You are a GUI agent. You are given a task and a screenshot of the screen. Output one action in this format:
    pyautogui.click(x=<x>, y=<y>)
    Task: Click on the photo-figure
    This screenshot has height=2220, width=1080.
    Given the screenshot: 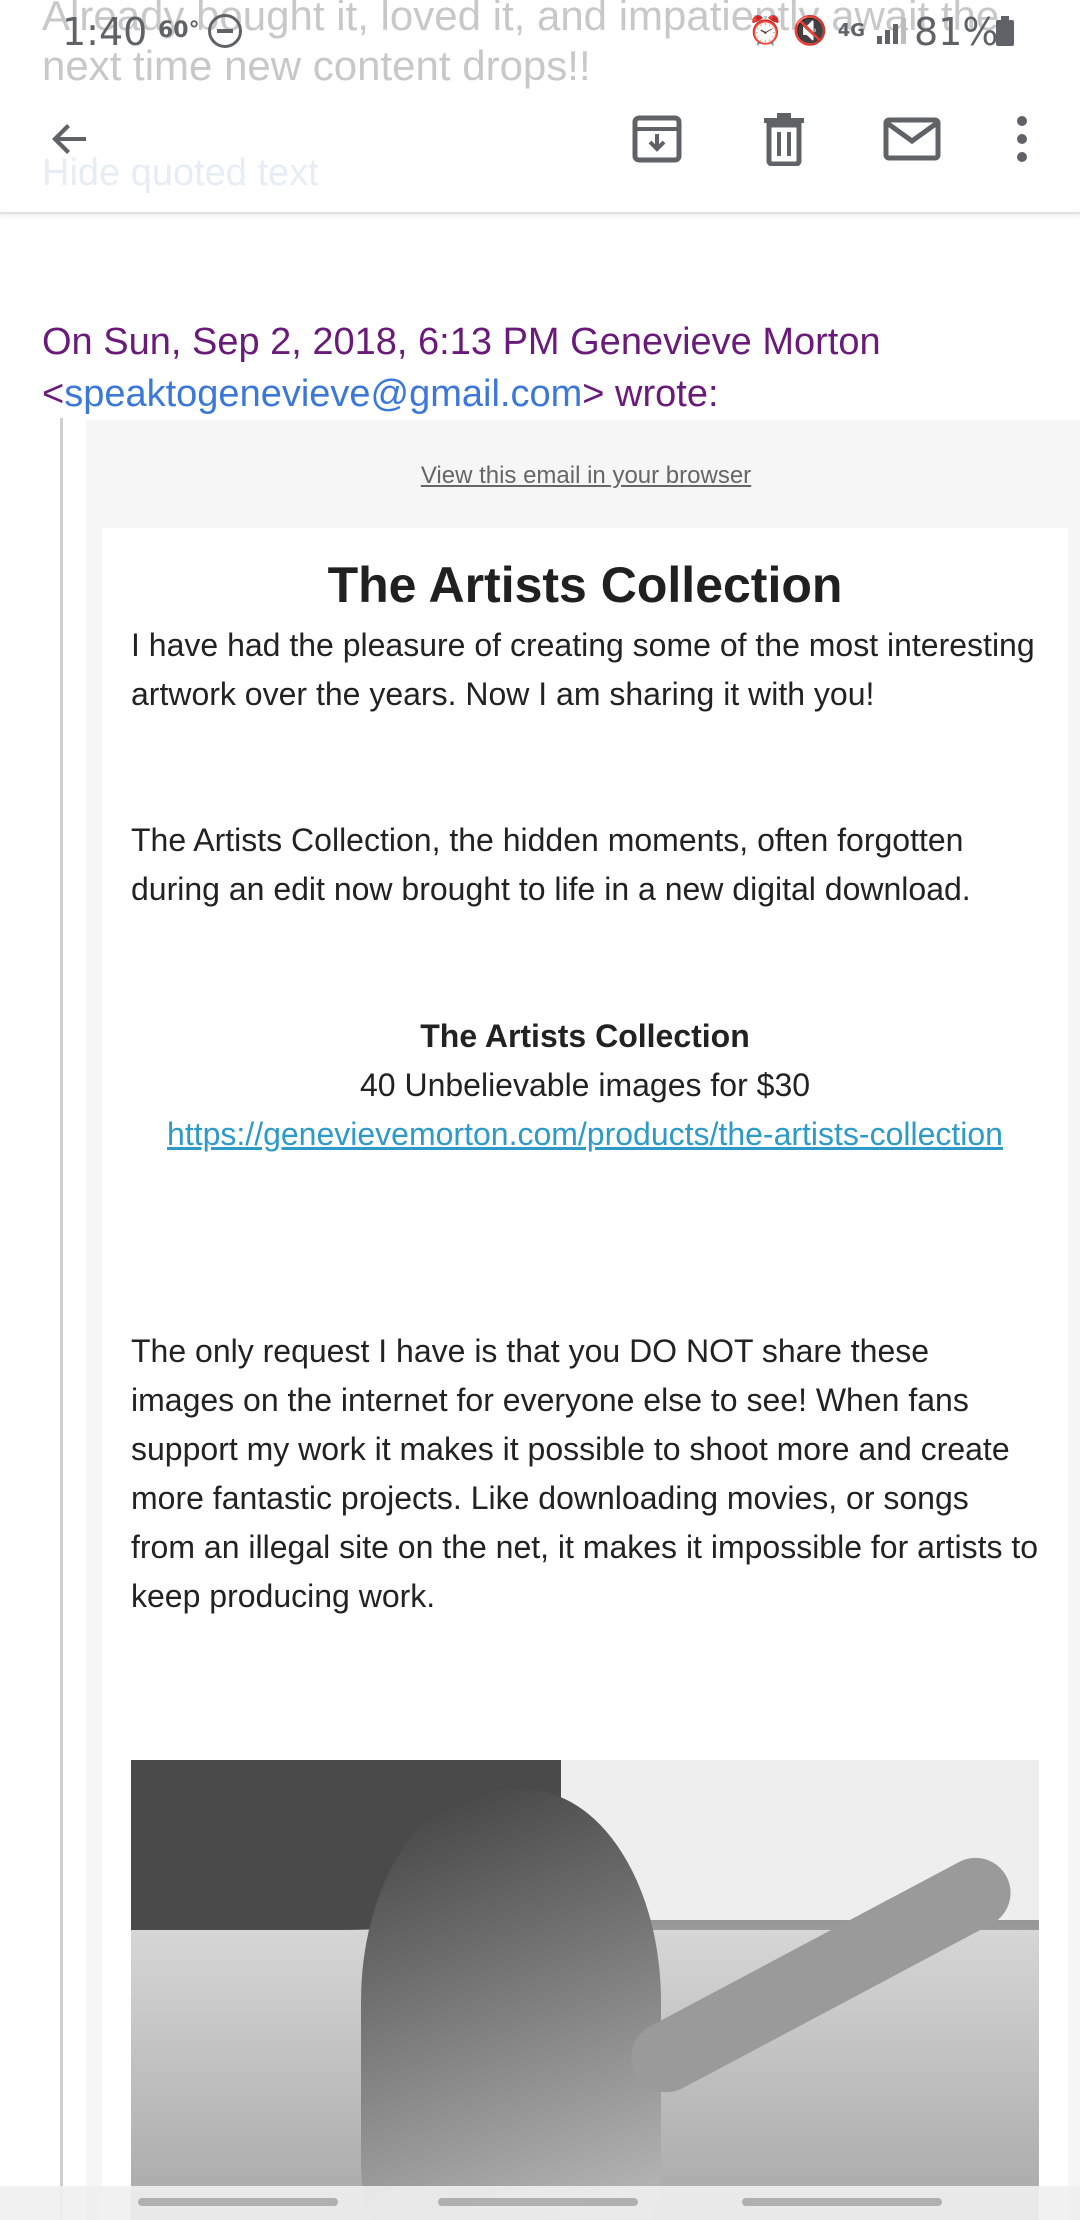 What is the action you would take?
    pyautogui.click(x=511, y=2005)
    